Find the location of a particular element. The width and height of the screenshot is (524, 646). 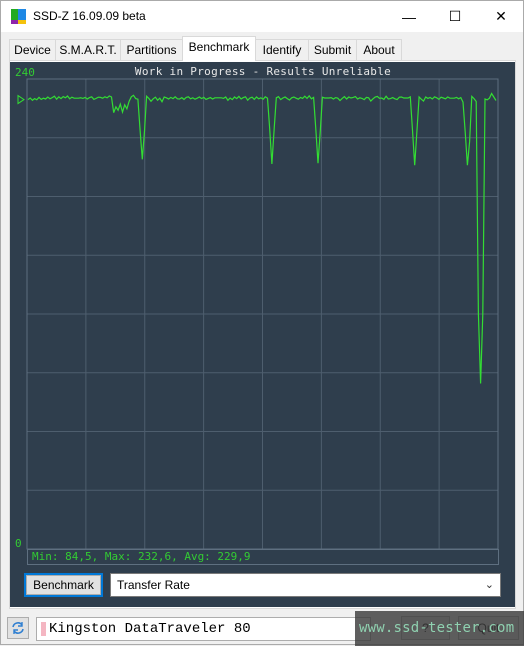

watermark-overlay: www.ssd-tester.com is located at coordinates (439, 628).